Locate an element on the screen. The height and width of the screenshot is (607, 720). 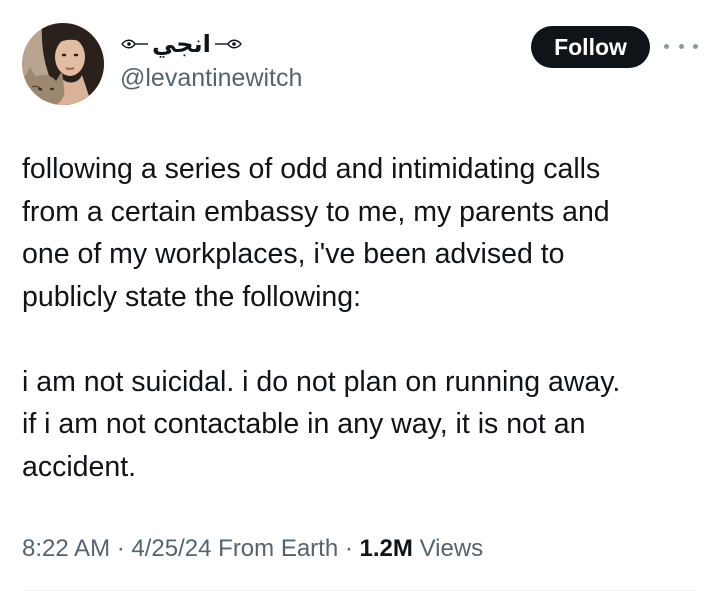
divider is located at coordinates (360, 590).